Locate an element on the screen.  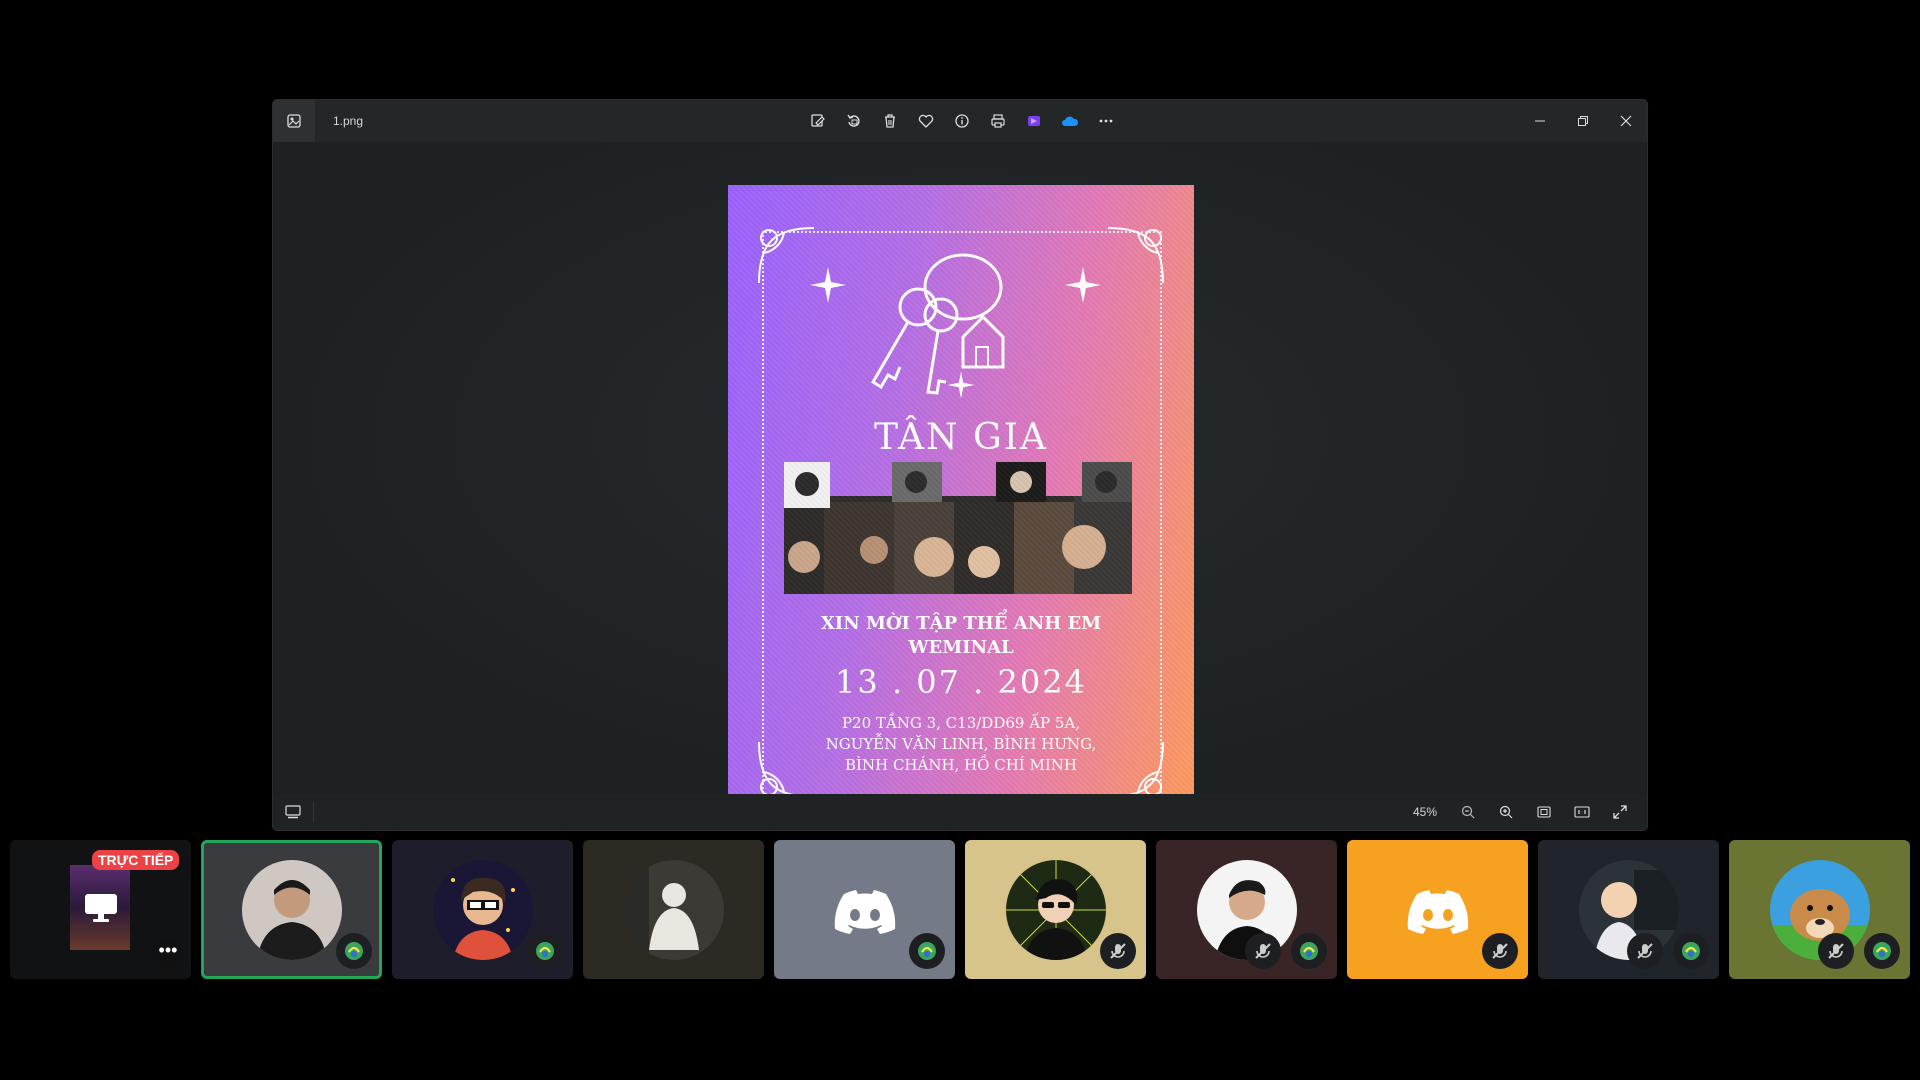
restore-icon is located at coordinates (1582, 121).